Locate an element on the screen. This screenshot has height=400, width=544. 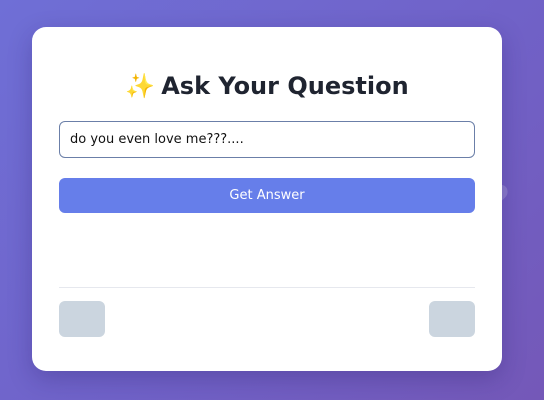
page-title-text: Ask Your Question is located at coordinates (285, 86).